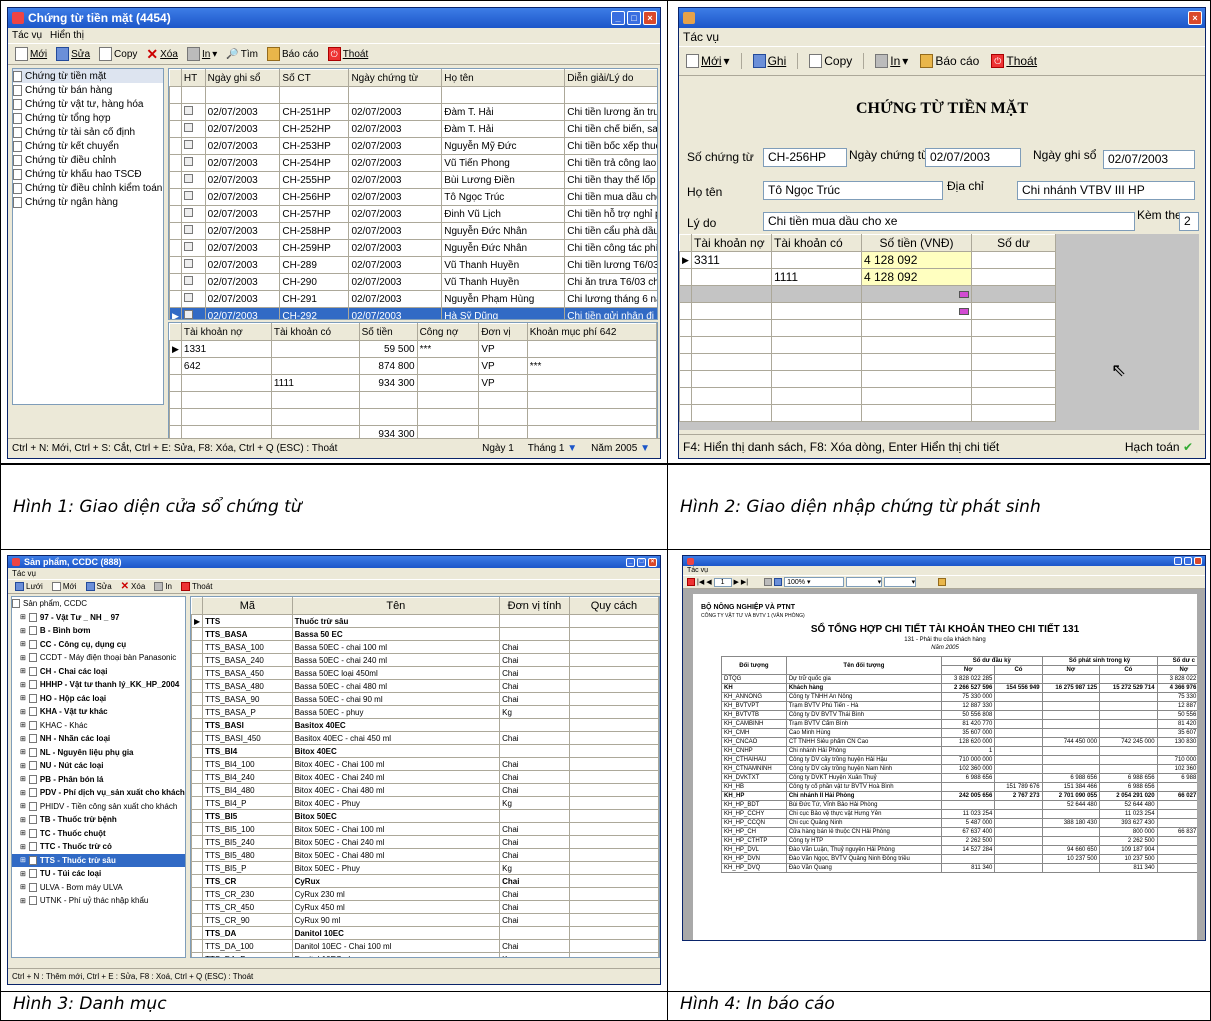  What do you see at coordinates (425, 790) in the screenshot?
I see `table-row: TTS_BI4_480 Bitox 40EC - Chai 480 ml Chai` at bounding box center [425, 790].